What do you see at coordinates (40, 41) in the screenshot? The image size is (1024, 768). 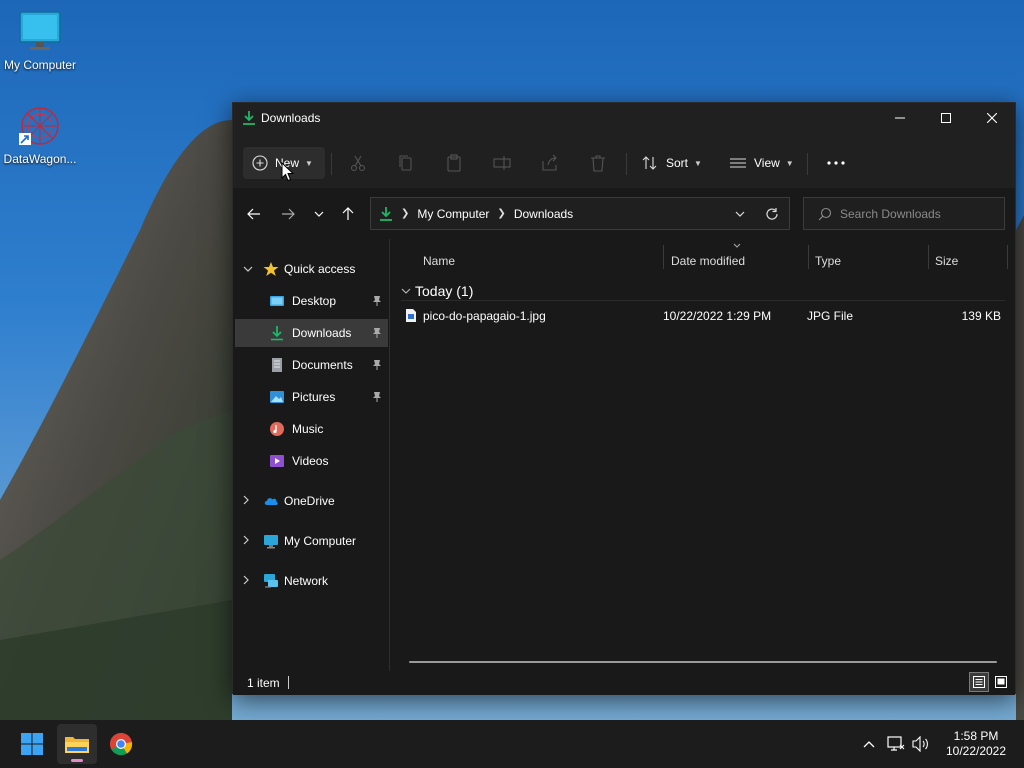 I see `desktop-icon-my-computer: My Computer` at bounding box center [40, 41].